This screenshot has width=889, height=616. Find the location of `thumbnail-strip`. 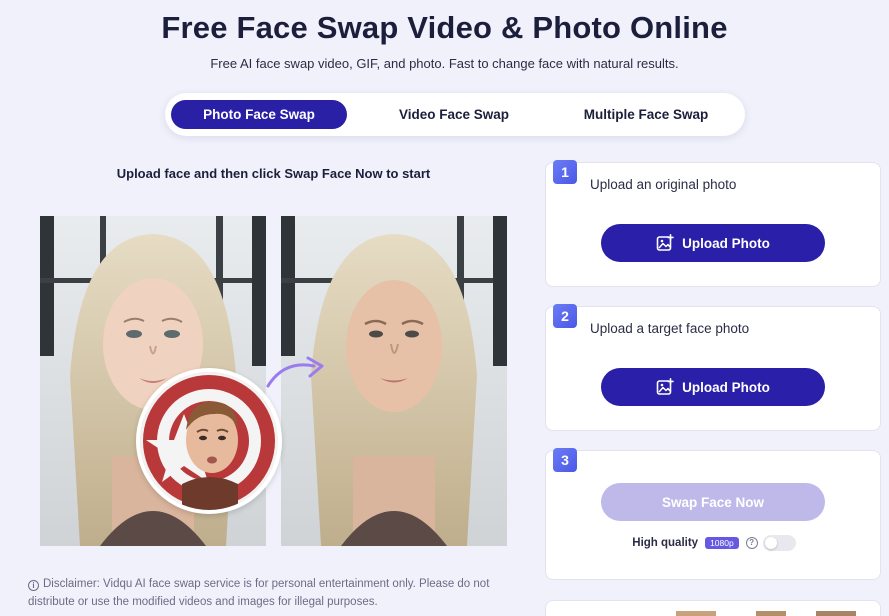

thumbnail-strip is located at coordinates (776, 613).